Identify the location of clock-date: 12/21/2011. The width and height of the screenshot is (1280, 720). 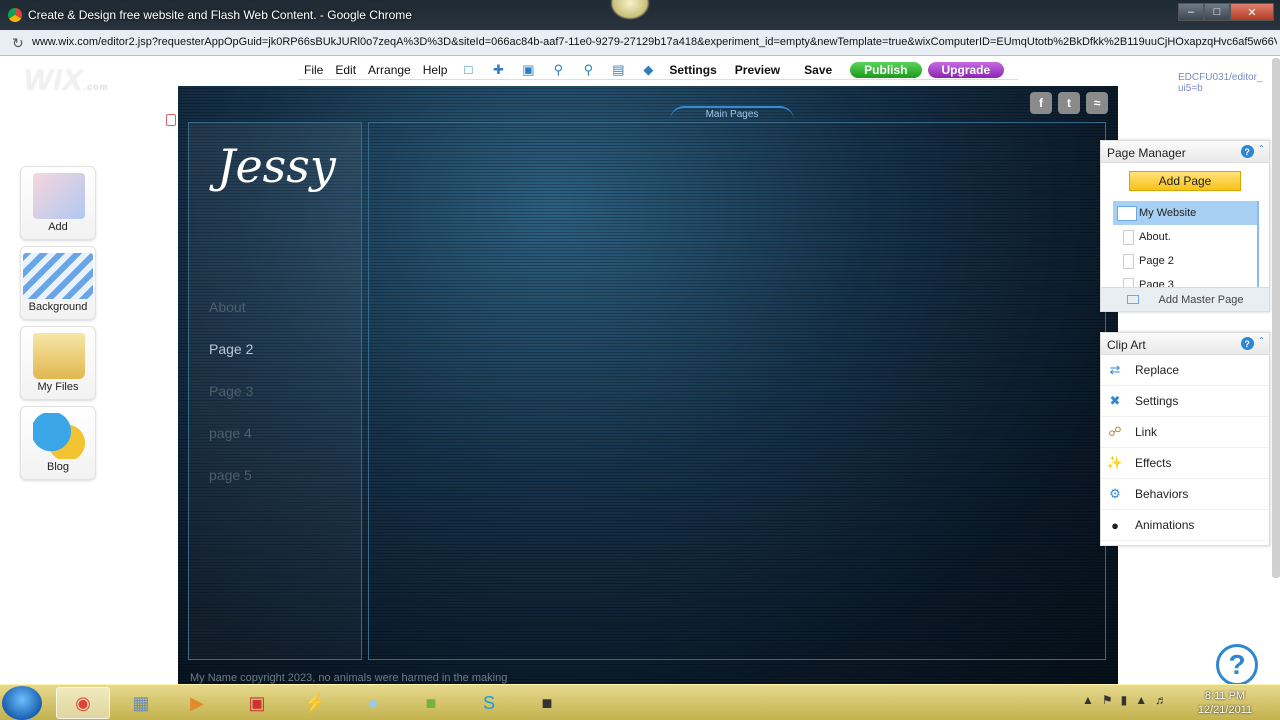
(1225, 710).